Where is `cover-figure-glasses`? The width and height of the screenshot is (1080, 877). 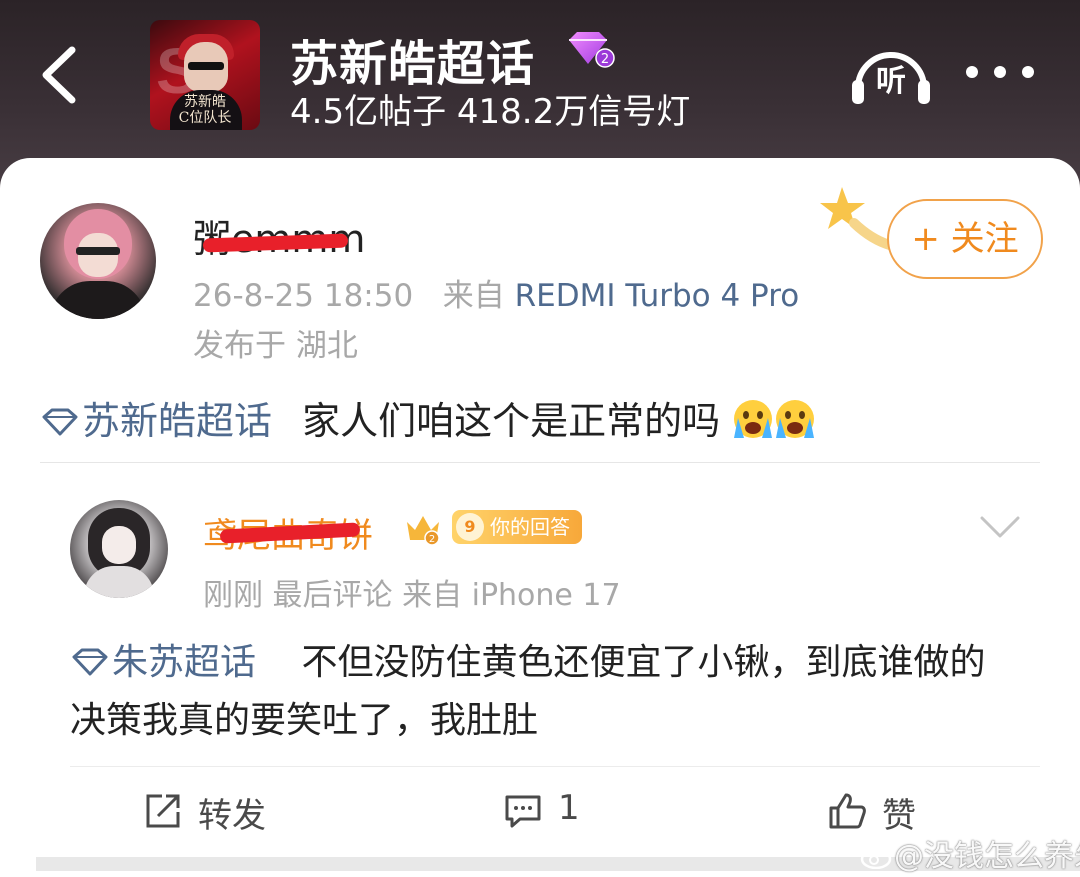
cover-figure-glasses is located at coordinates (206, 66).